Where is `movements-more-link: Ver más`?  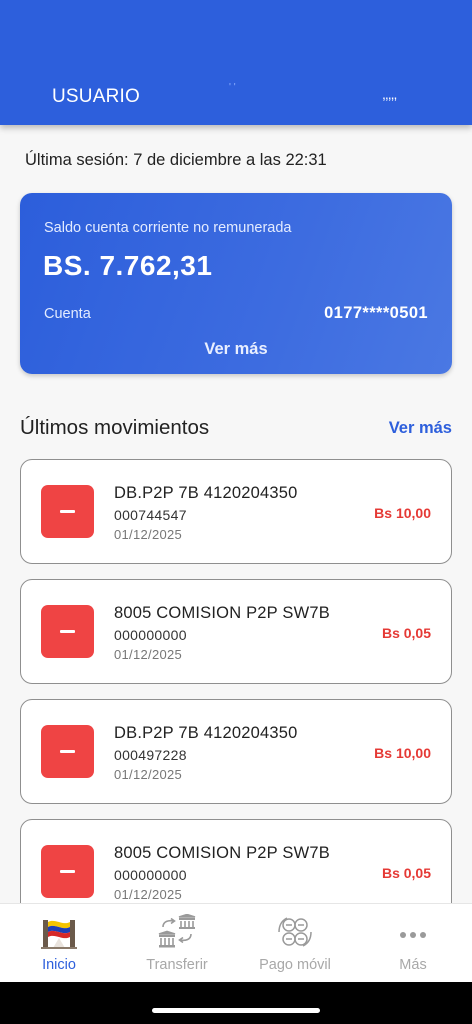 movements-more-link: Ver más is located at coordinates (420, 428).